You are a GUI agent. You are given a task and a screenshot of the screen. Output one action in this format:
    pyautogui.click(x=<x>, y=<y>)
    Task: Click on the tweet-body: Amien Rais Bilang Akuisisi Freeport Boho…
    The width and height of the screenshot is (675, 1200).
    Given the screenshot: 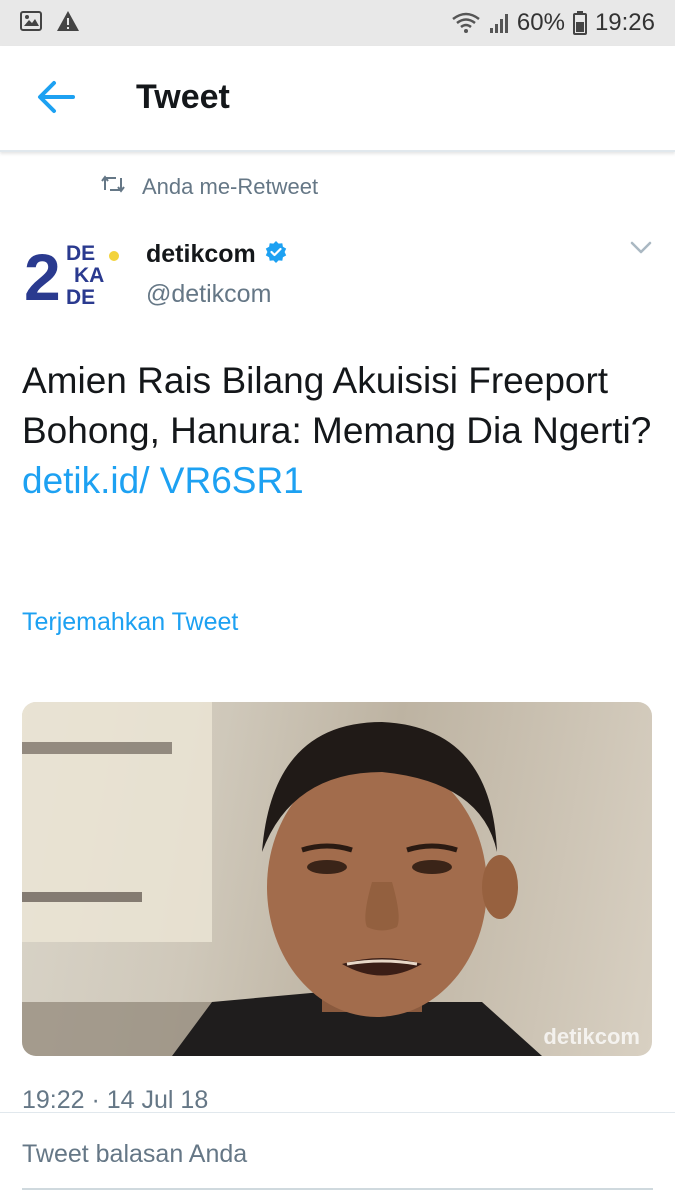 What is the action you would take?
    pyautogui.click(x=337, y=405)
    